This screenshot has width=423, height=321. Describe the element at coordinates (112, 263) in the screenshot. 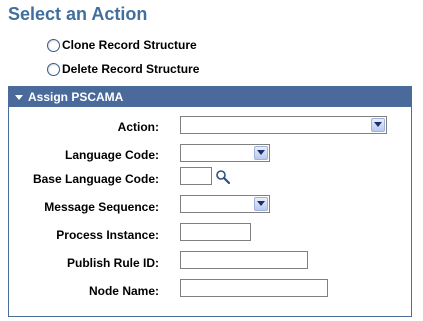

I see `publish-rule-id-label: Publish Rule ID:` at that location.